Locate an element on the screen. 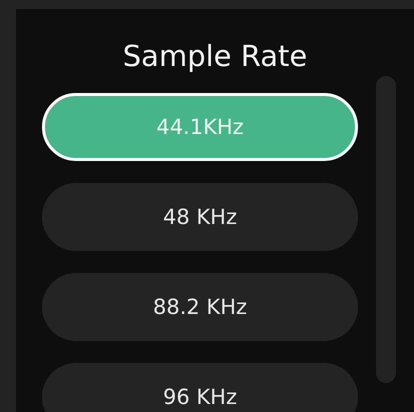  sample-rate-option: 88.2 KHz is located at coordinates (200, 307).